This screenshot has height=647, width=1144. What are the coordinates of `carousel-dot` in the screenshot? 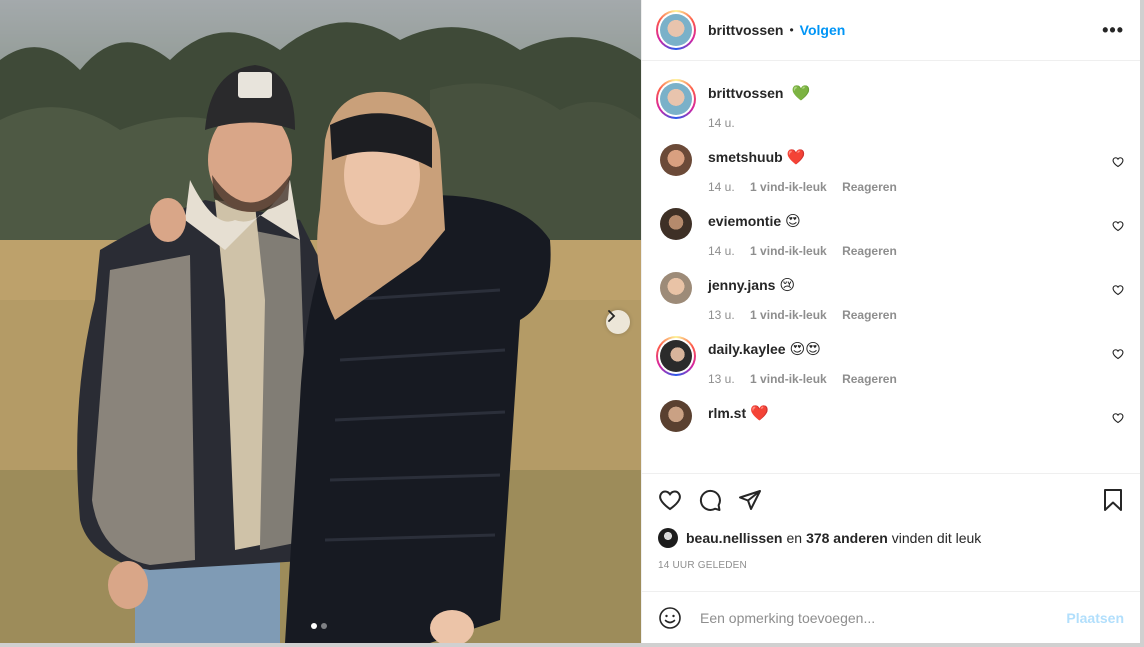 It's located at (324, 626).